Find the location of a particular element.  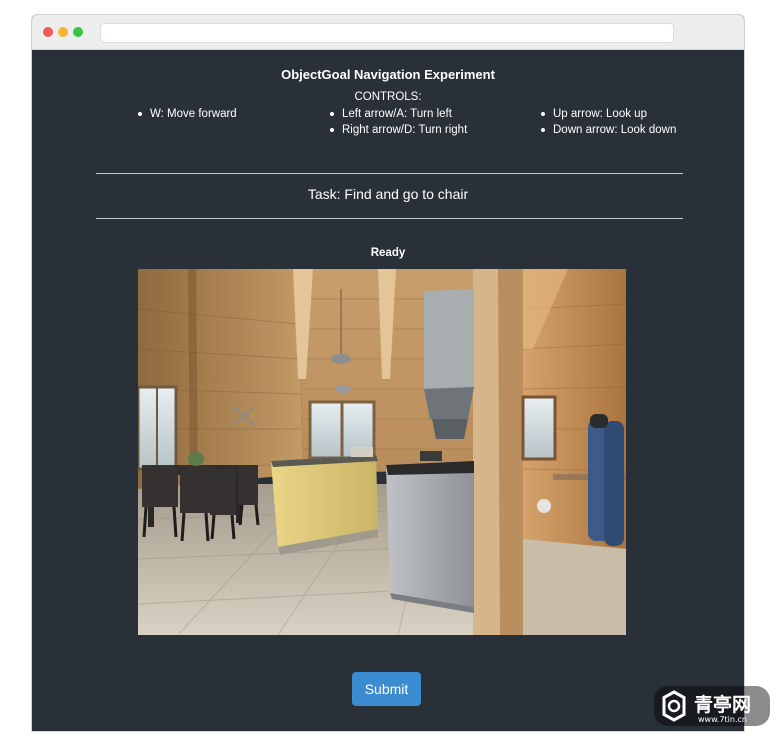

divider-top is located at coordinates (389, 173).